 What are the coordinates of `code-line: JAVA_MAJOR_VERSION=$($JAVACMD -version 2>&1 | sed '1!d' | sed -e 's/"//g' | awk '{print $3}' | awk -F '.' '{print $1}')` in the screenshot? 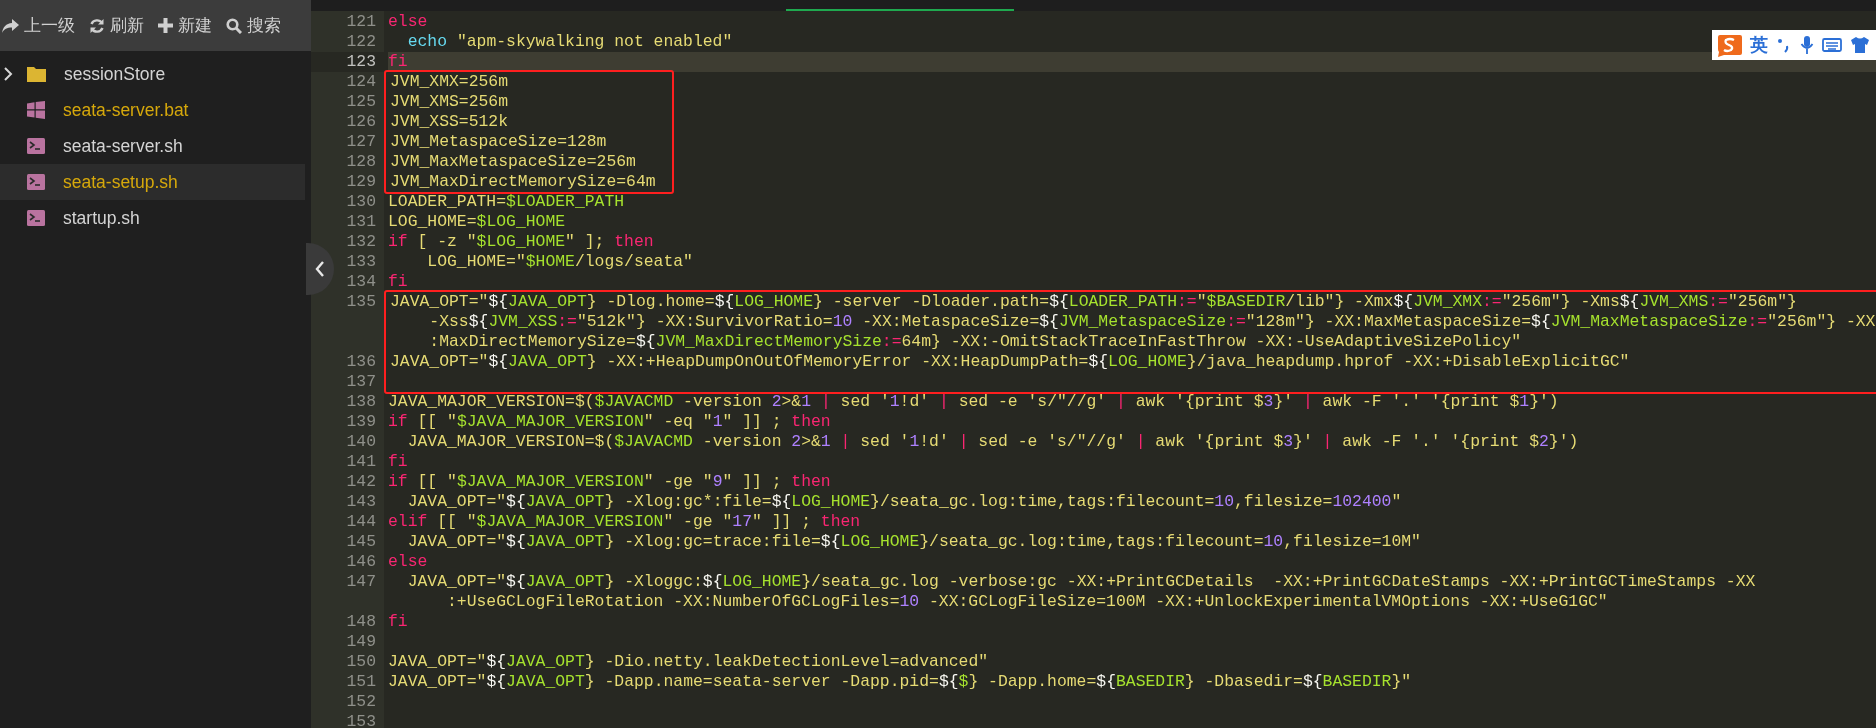 It's located at (973, 402).